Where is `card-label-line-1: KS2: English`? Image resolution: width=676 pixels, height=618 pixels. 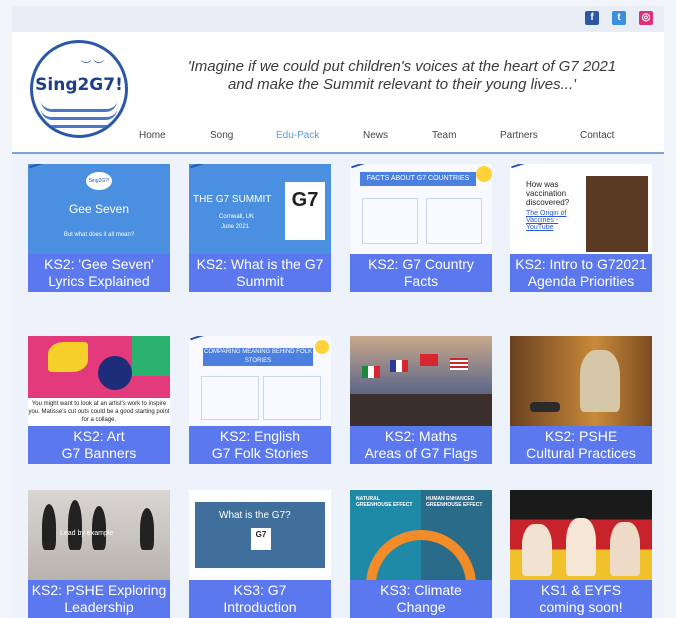 card-label-line-1: KS2: English is located at coordinates (260, 436).